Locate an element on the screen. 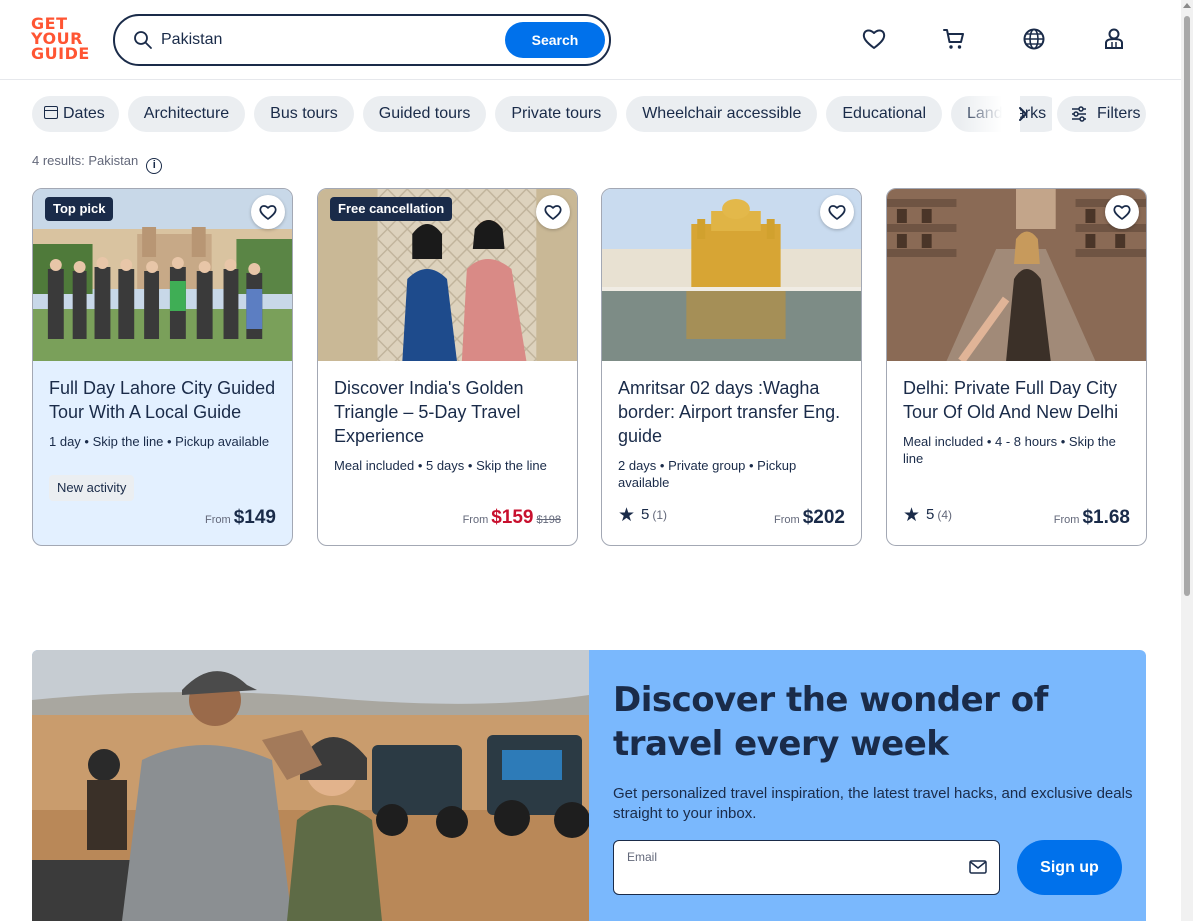 This screenshot has height=921, width=1193. chip-label: Dates is located at coordinates (84, 113).